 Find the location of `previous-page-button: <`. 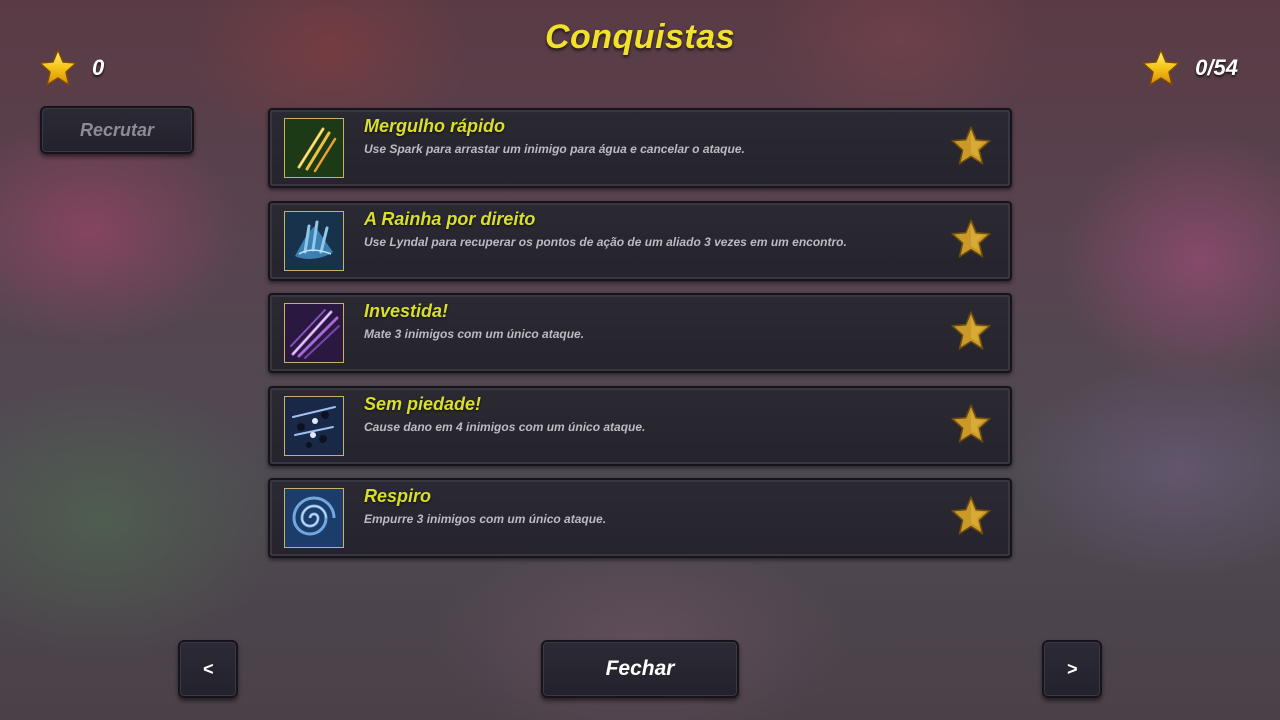

previous-page-button: < is located at coordinates (208, 669).